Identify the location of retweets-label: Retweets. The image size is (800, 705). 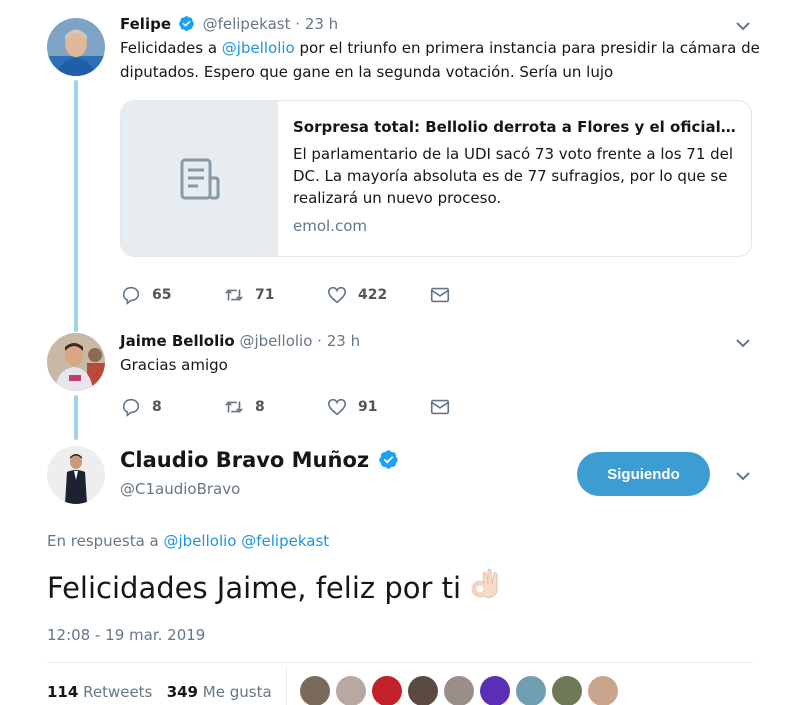
(118, 692).